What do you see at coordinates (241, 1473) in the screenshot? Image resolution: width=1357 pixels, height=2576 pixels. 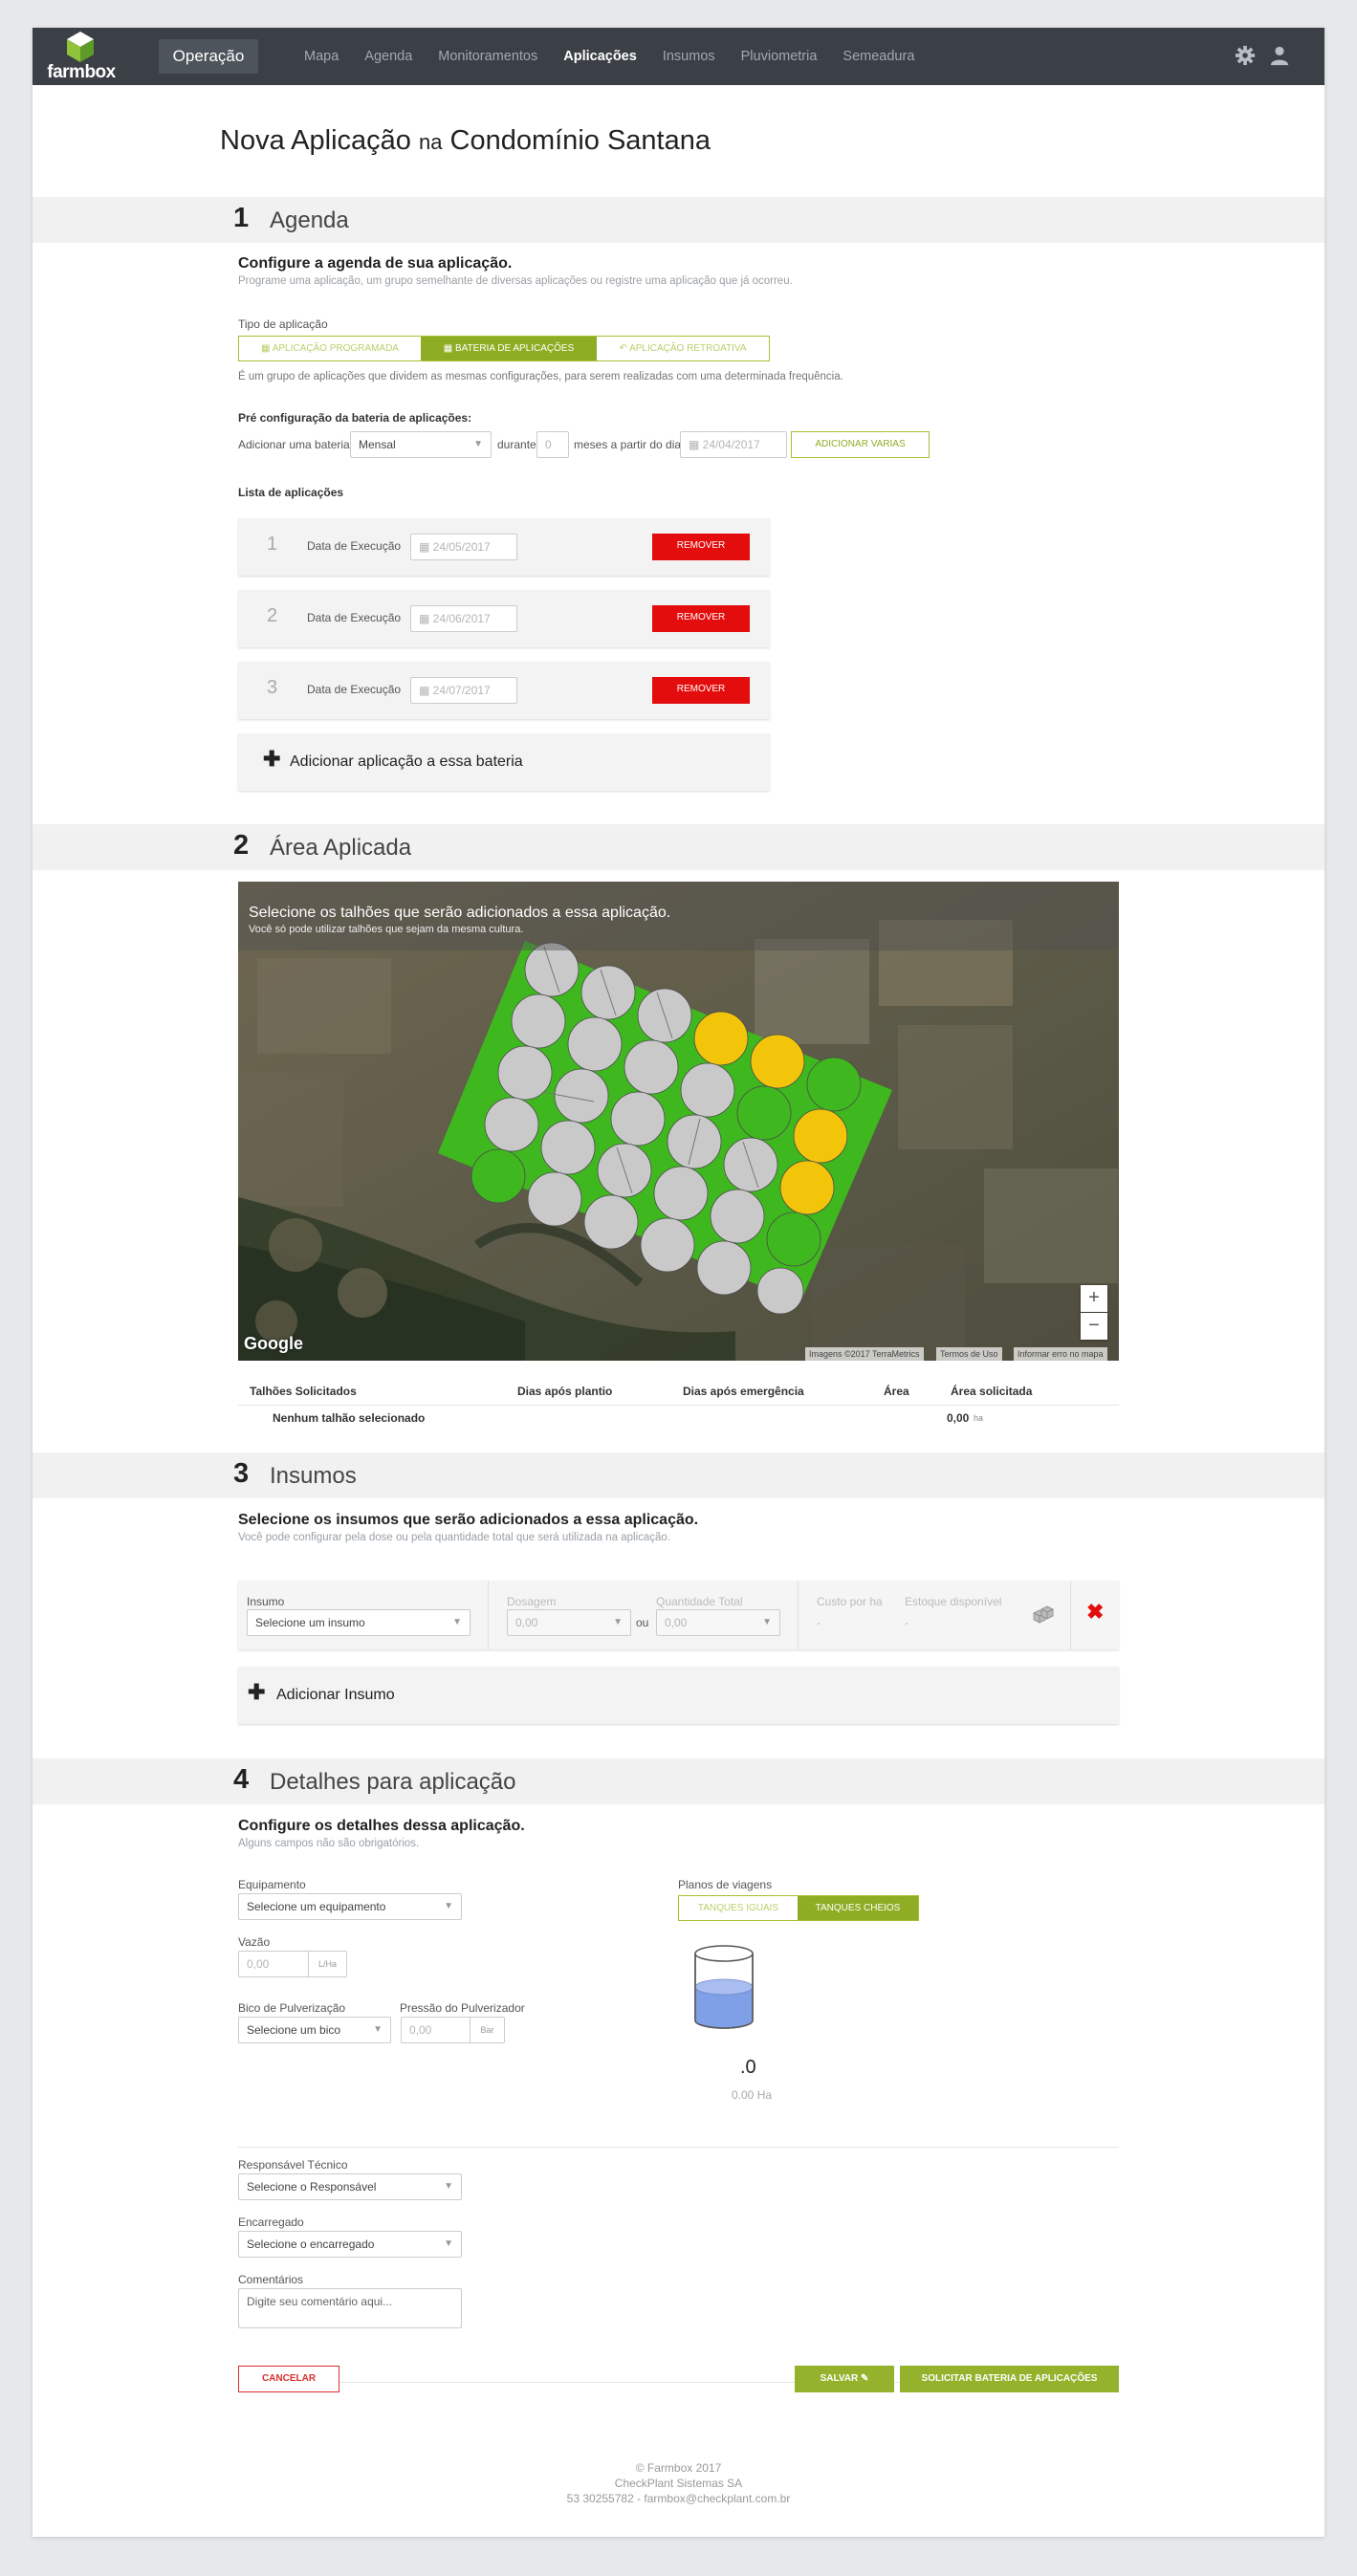 I see `section-number: 3` at bounding box center [241, 1473].